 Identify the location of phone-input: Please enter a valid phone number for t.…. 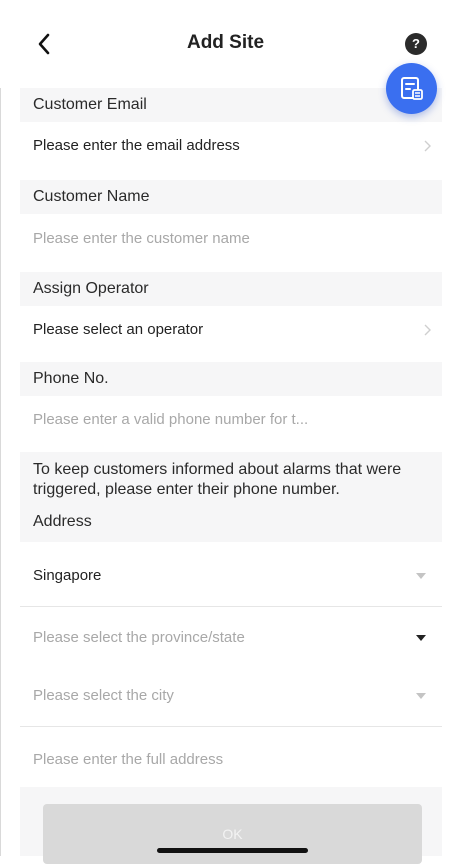
(231, 420).